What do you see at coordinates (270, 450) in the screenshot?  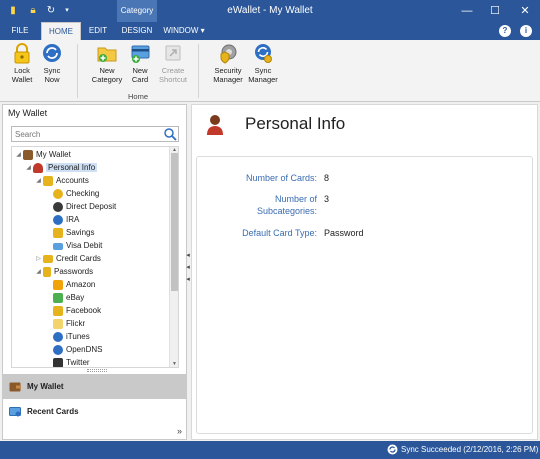 I see `status-bar: Sync Succeeded (2/12/2016, 2:26 PM)` at bounding box center [270, 450].